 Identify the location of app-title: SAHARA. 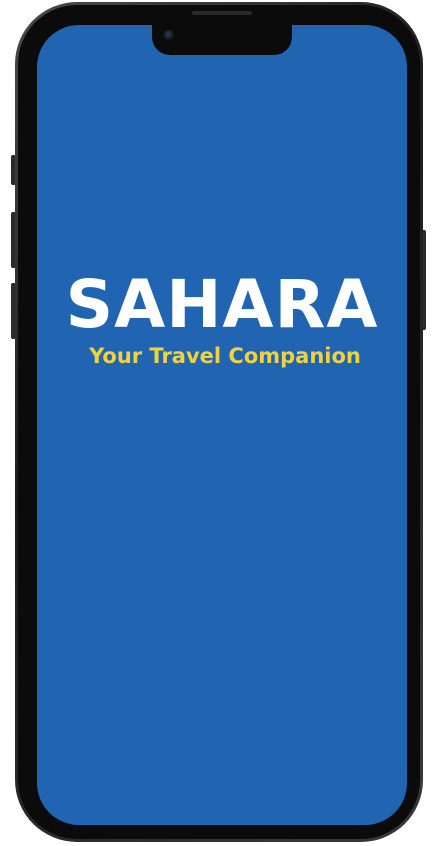
(222, 304).